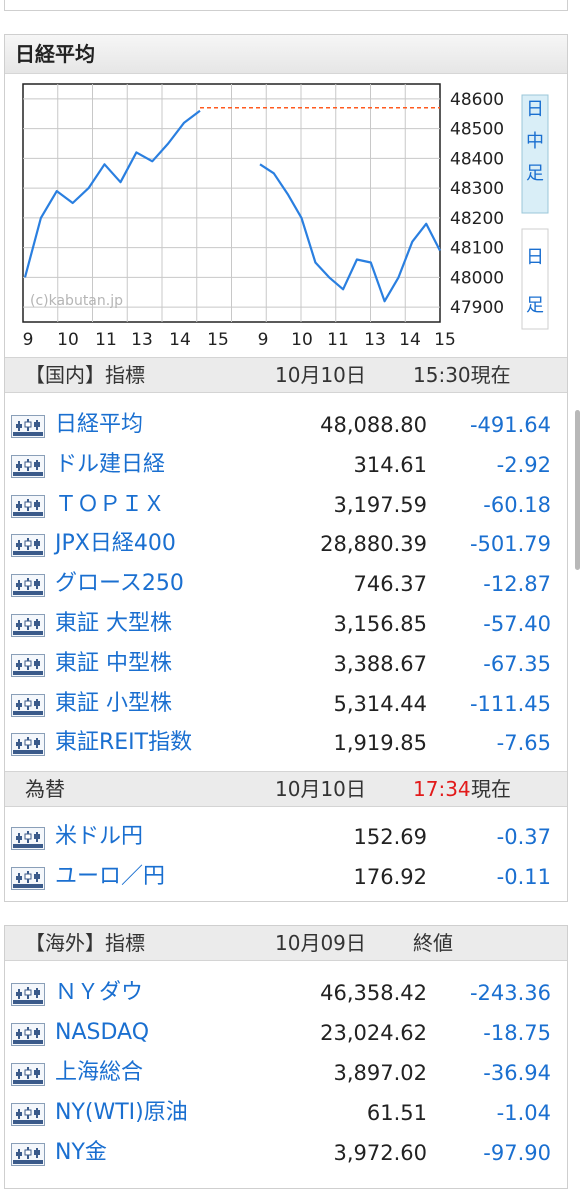 The image size is (588, 1200). Describe the element at coordinates (535, 109) in the screenshot. I see `chart-period-label: 日` at that location.